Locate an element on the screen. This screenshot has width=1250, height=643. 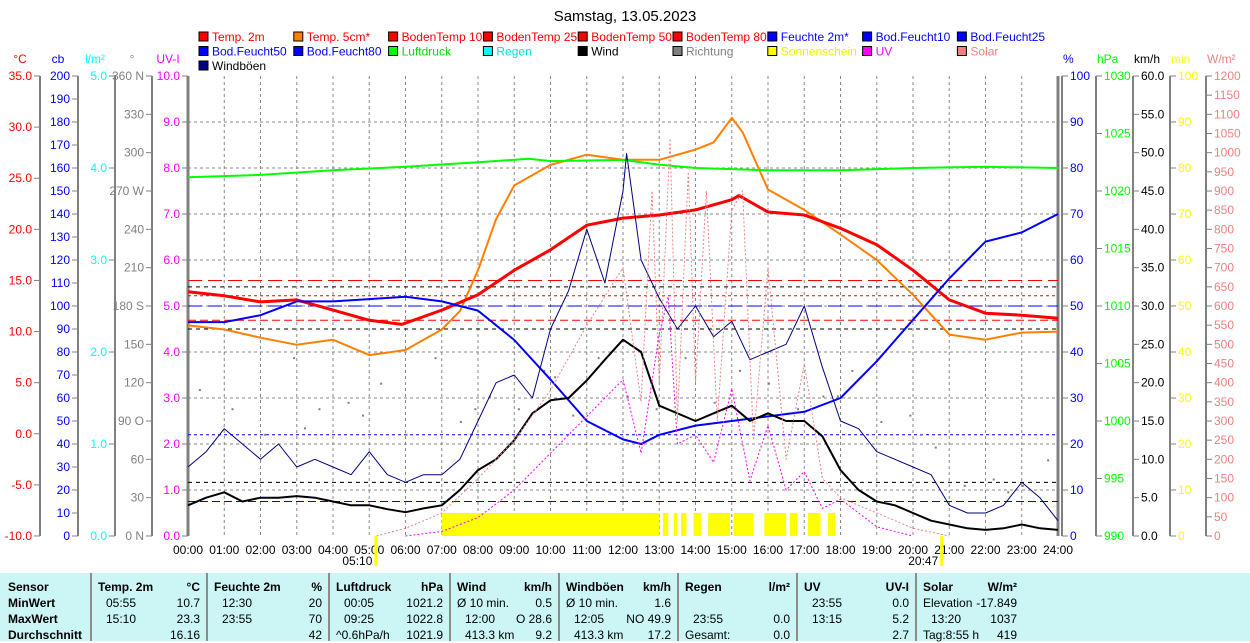
legend-item: BodenTemp 25 is located at coordinates (529, 37).